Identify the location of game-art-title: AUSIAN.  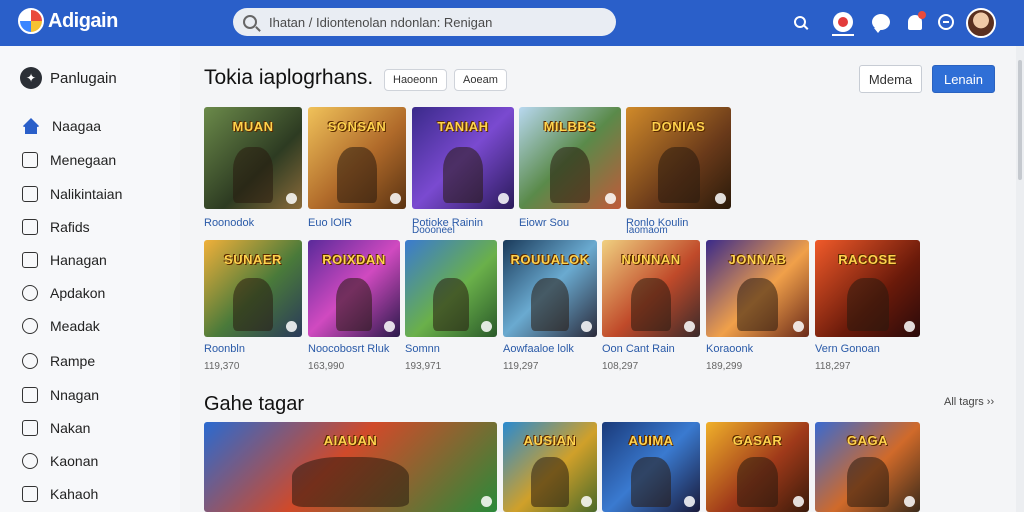
(550, 440).